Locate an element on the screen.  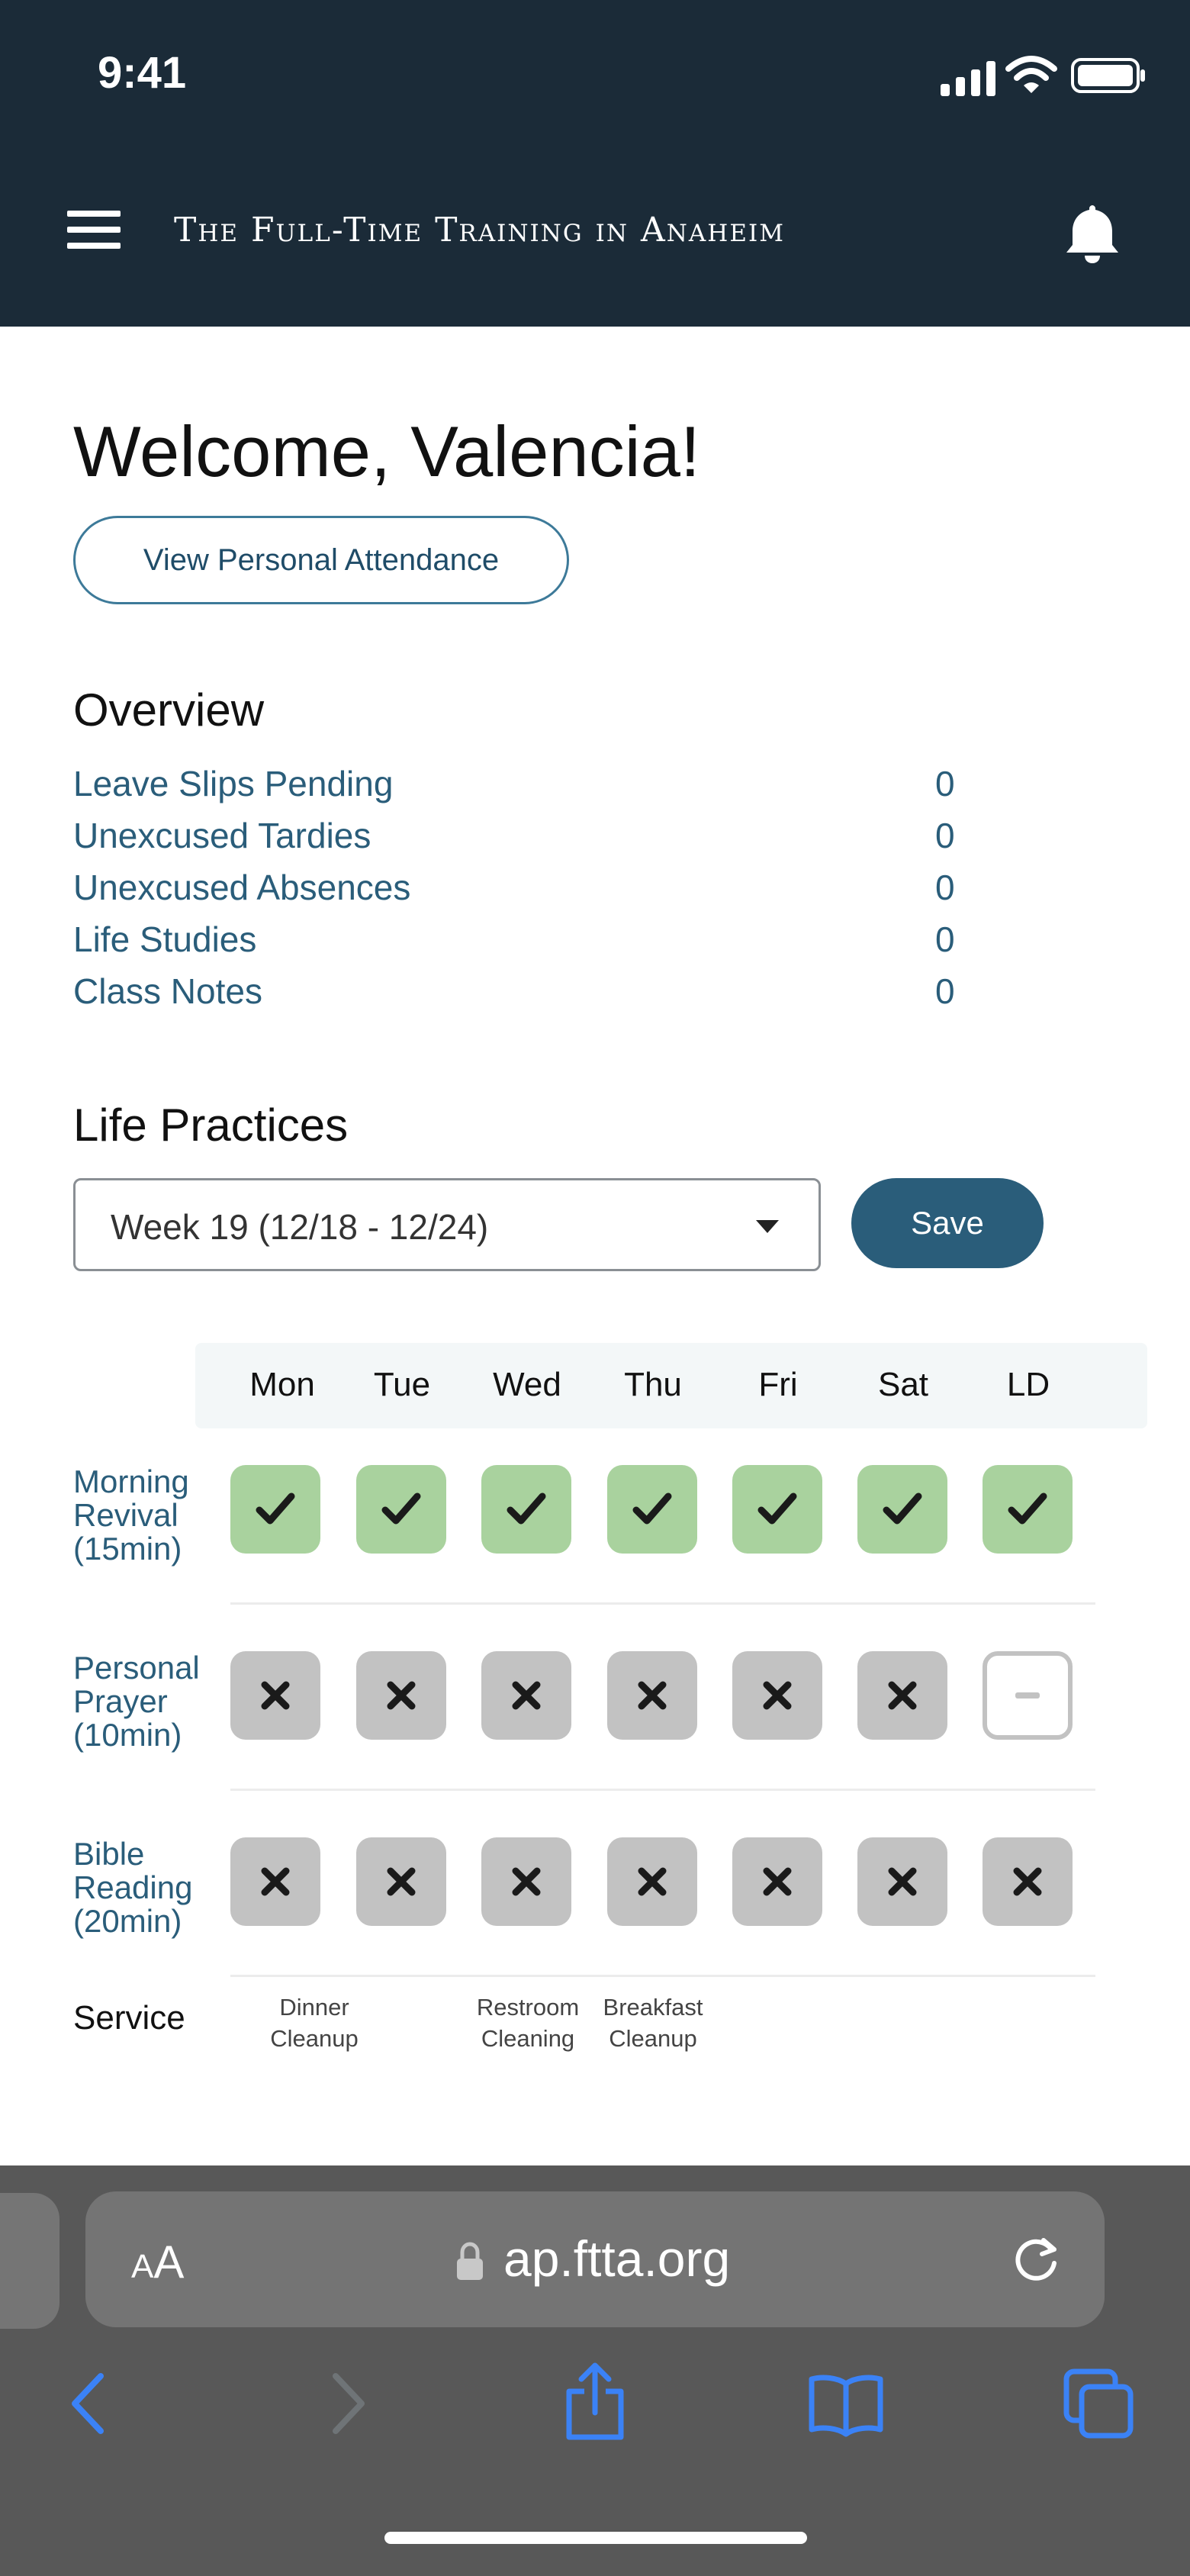
practice-cell-empty is located at coordinates (1028, 1695).